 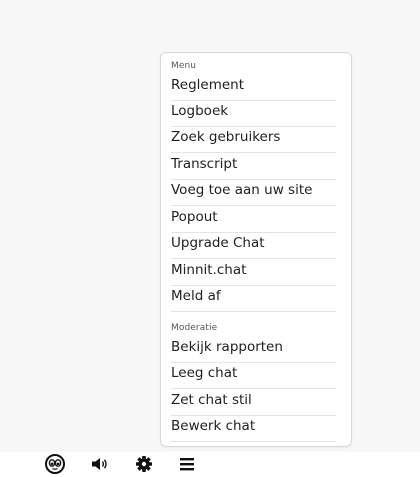 What do you see at coordinates (184, 66) in the screenshot?
I see `menu-section-heading: Menu` at bounding box center [184, 66].